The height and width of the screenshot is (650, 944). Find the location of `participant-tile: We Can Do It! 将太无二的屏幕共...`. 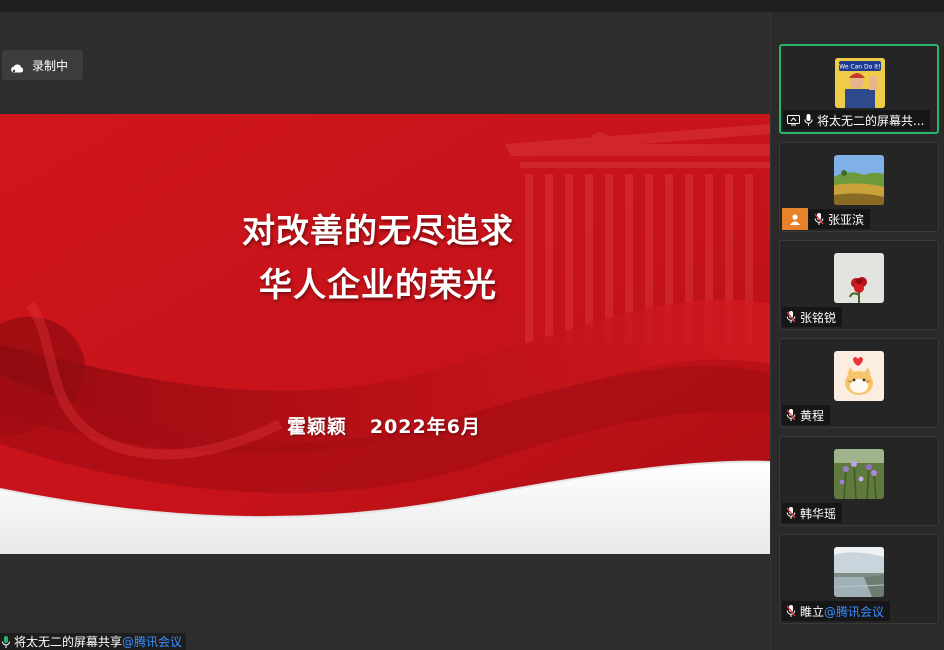

participant-tile: We Can Do It! 将太无二的屏幕共... is located at coordinates (859, 89).